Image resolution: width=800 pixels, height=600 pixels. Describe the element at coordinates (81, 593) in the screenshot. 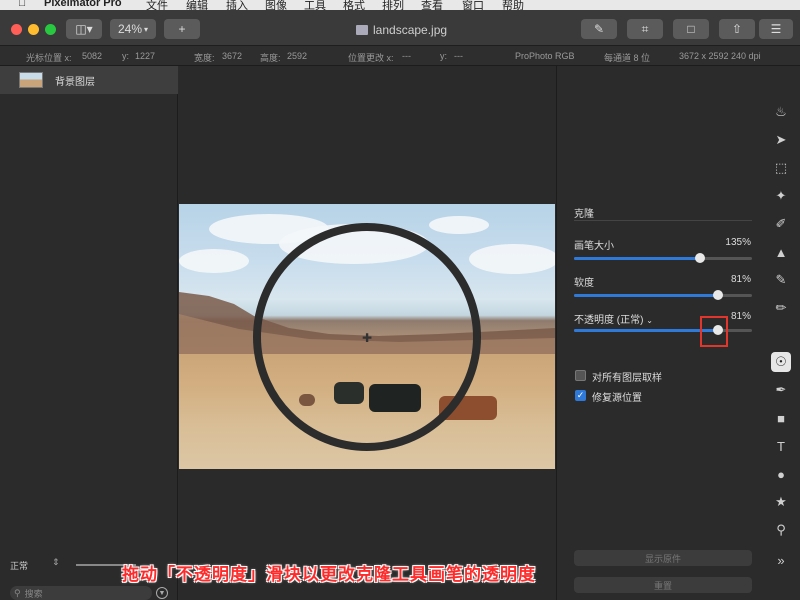

I see `layer-search-field: ⚲ 搜索` at that location.